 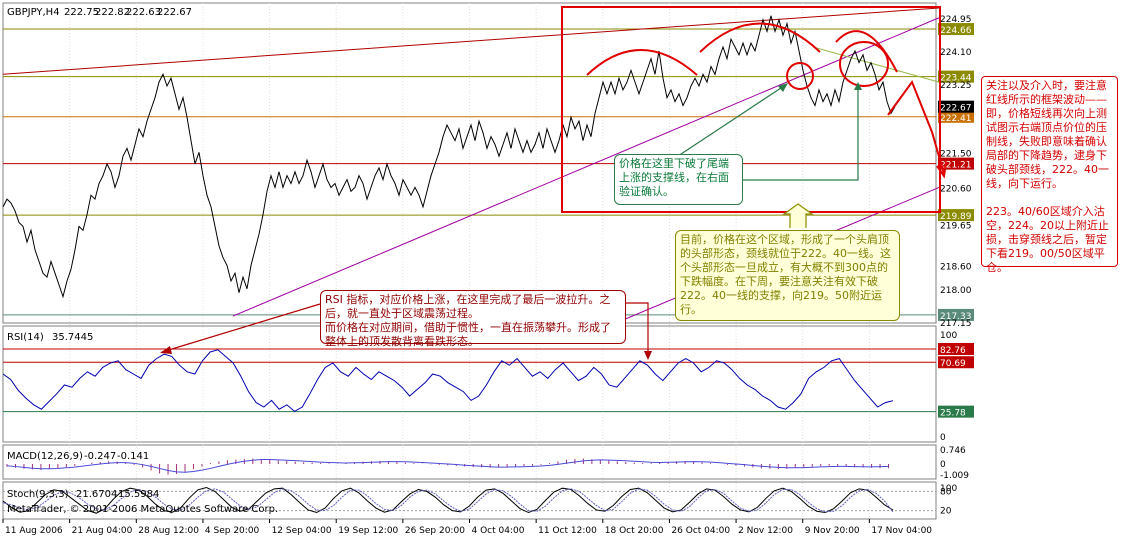 What do you see at coordinates (567, 531) in the screenshot?
I see `x-tick-label-8: 11 Oct 12:00` at bounding box center [567, 531].